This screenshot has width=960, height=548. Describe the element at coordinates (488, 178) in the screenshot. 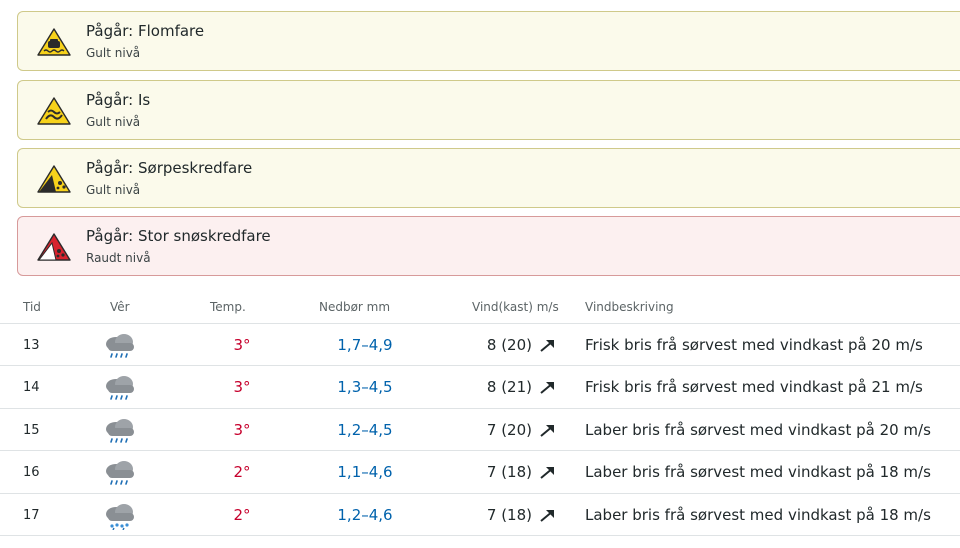

I see `warning-card-slush-avalanche: Pågår: Sørpeskredfare Gult nivå` at that location.